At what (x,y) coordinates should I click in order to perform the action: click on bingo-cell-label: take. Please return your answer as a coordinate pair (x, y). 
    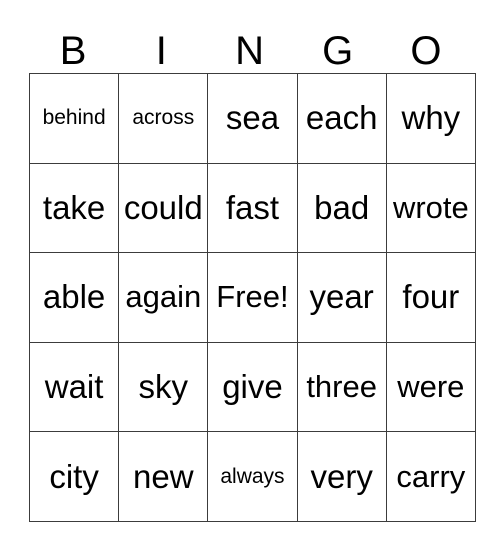
    Looking at the image, I should click on (74, 207).